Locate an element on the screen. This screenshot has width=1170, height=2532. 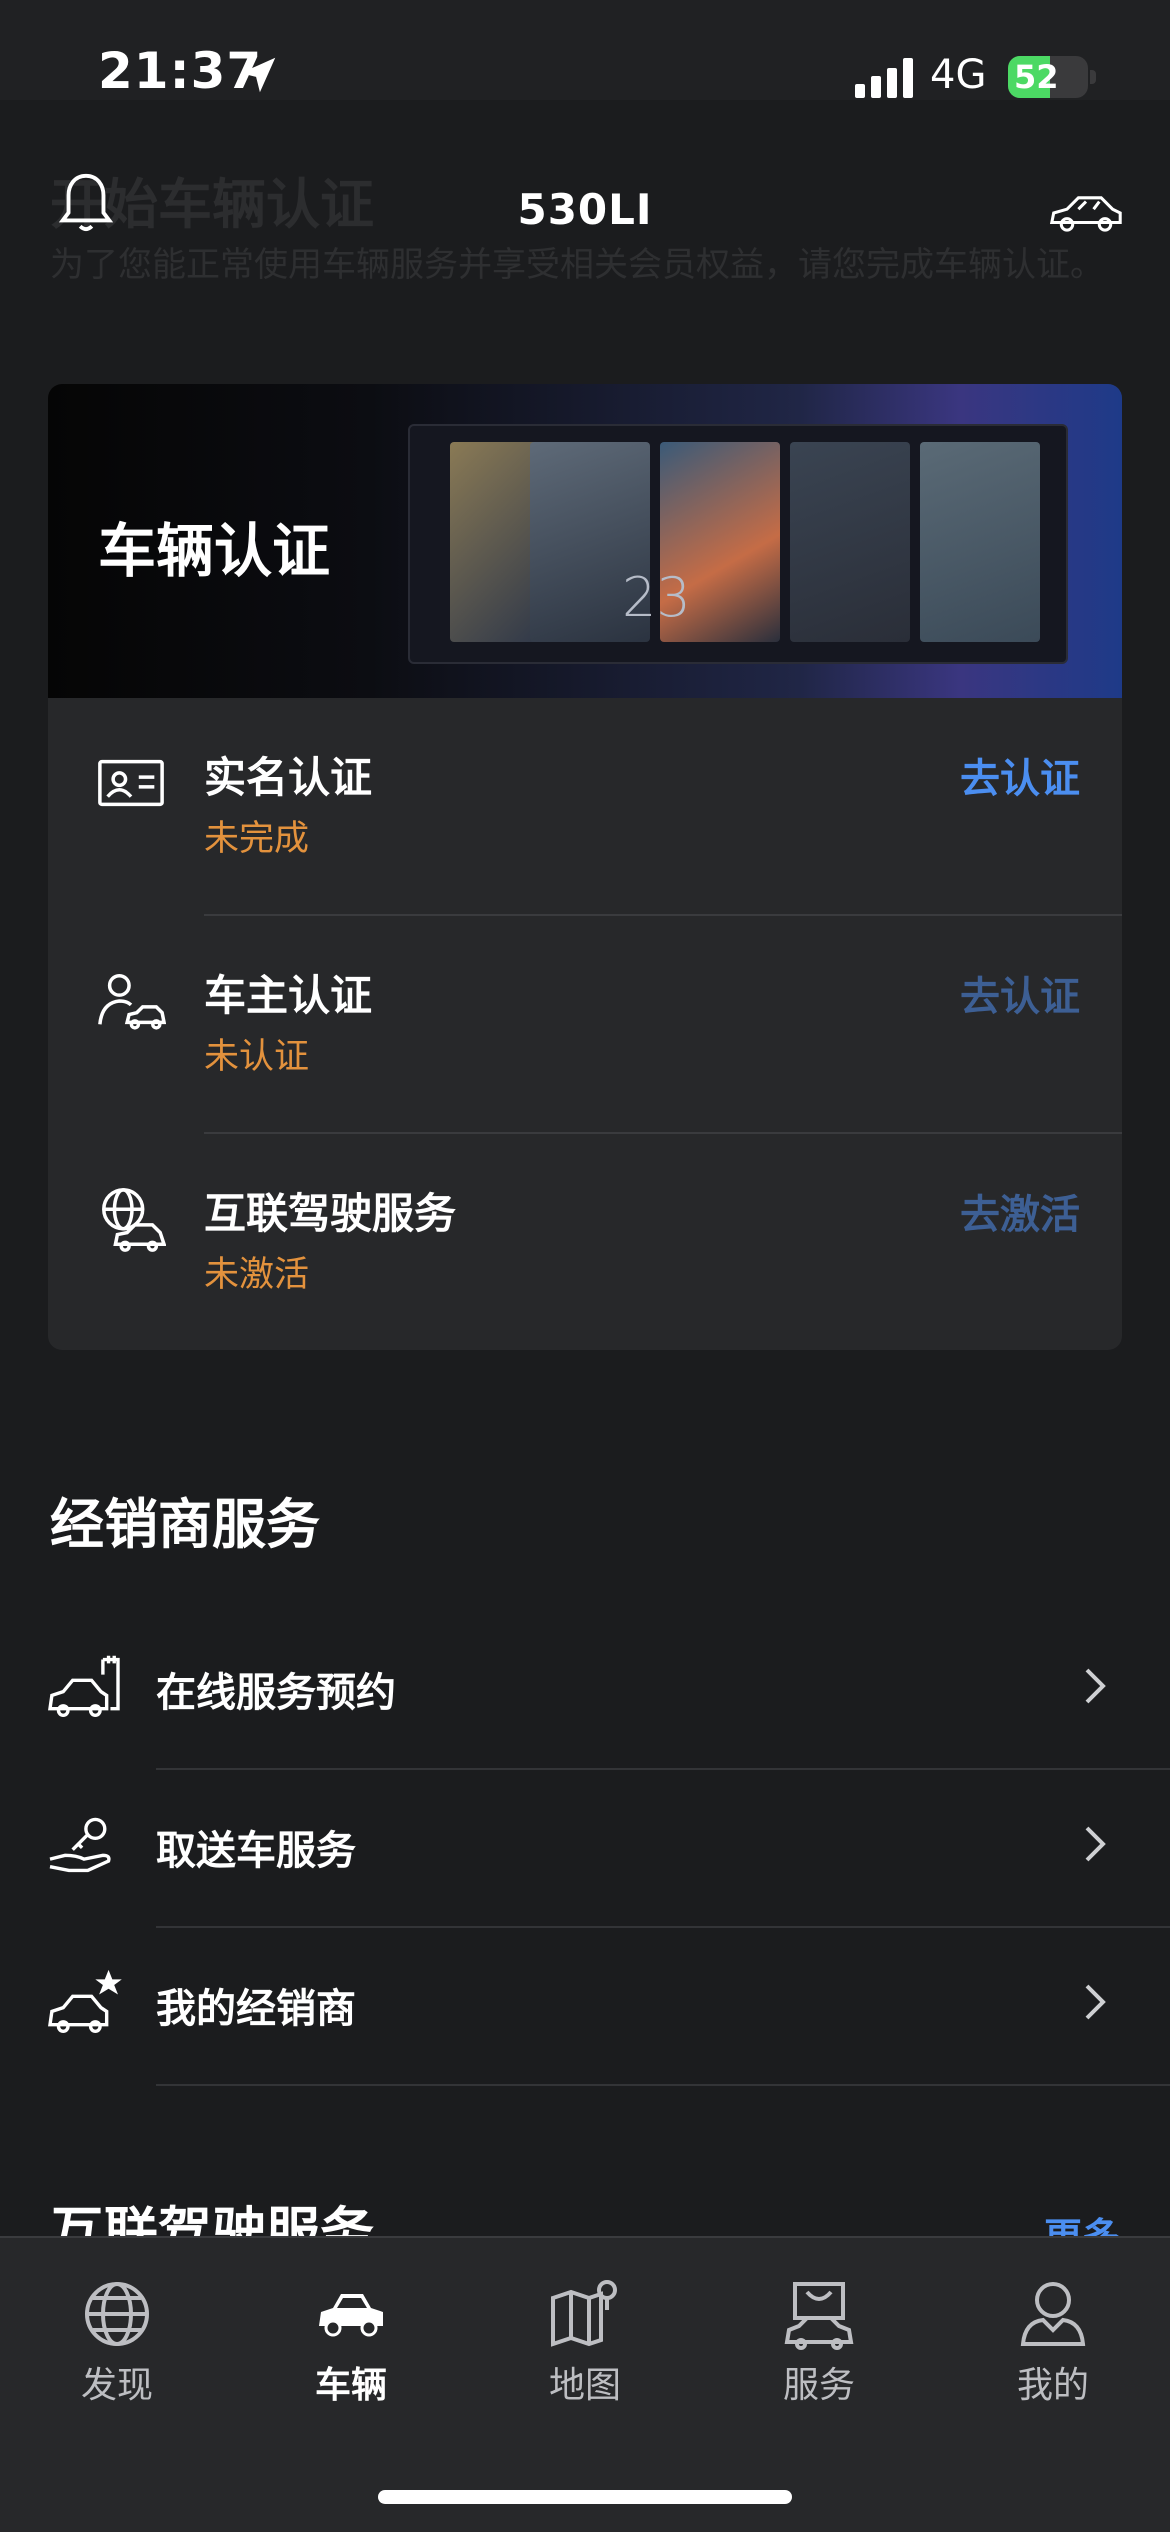
auth-banner: 23 车辆认证 is located at coordinates (585, 541).